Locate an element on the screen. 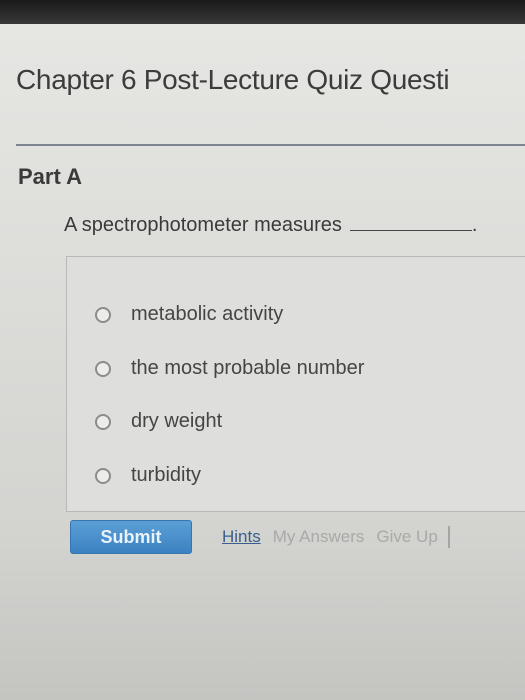 The width and height of the screenshot is (525, 700). title-divider is located at coordinates (270, 145).